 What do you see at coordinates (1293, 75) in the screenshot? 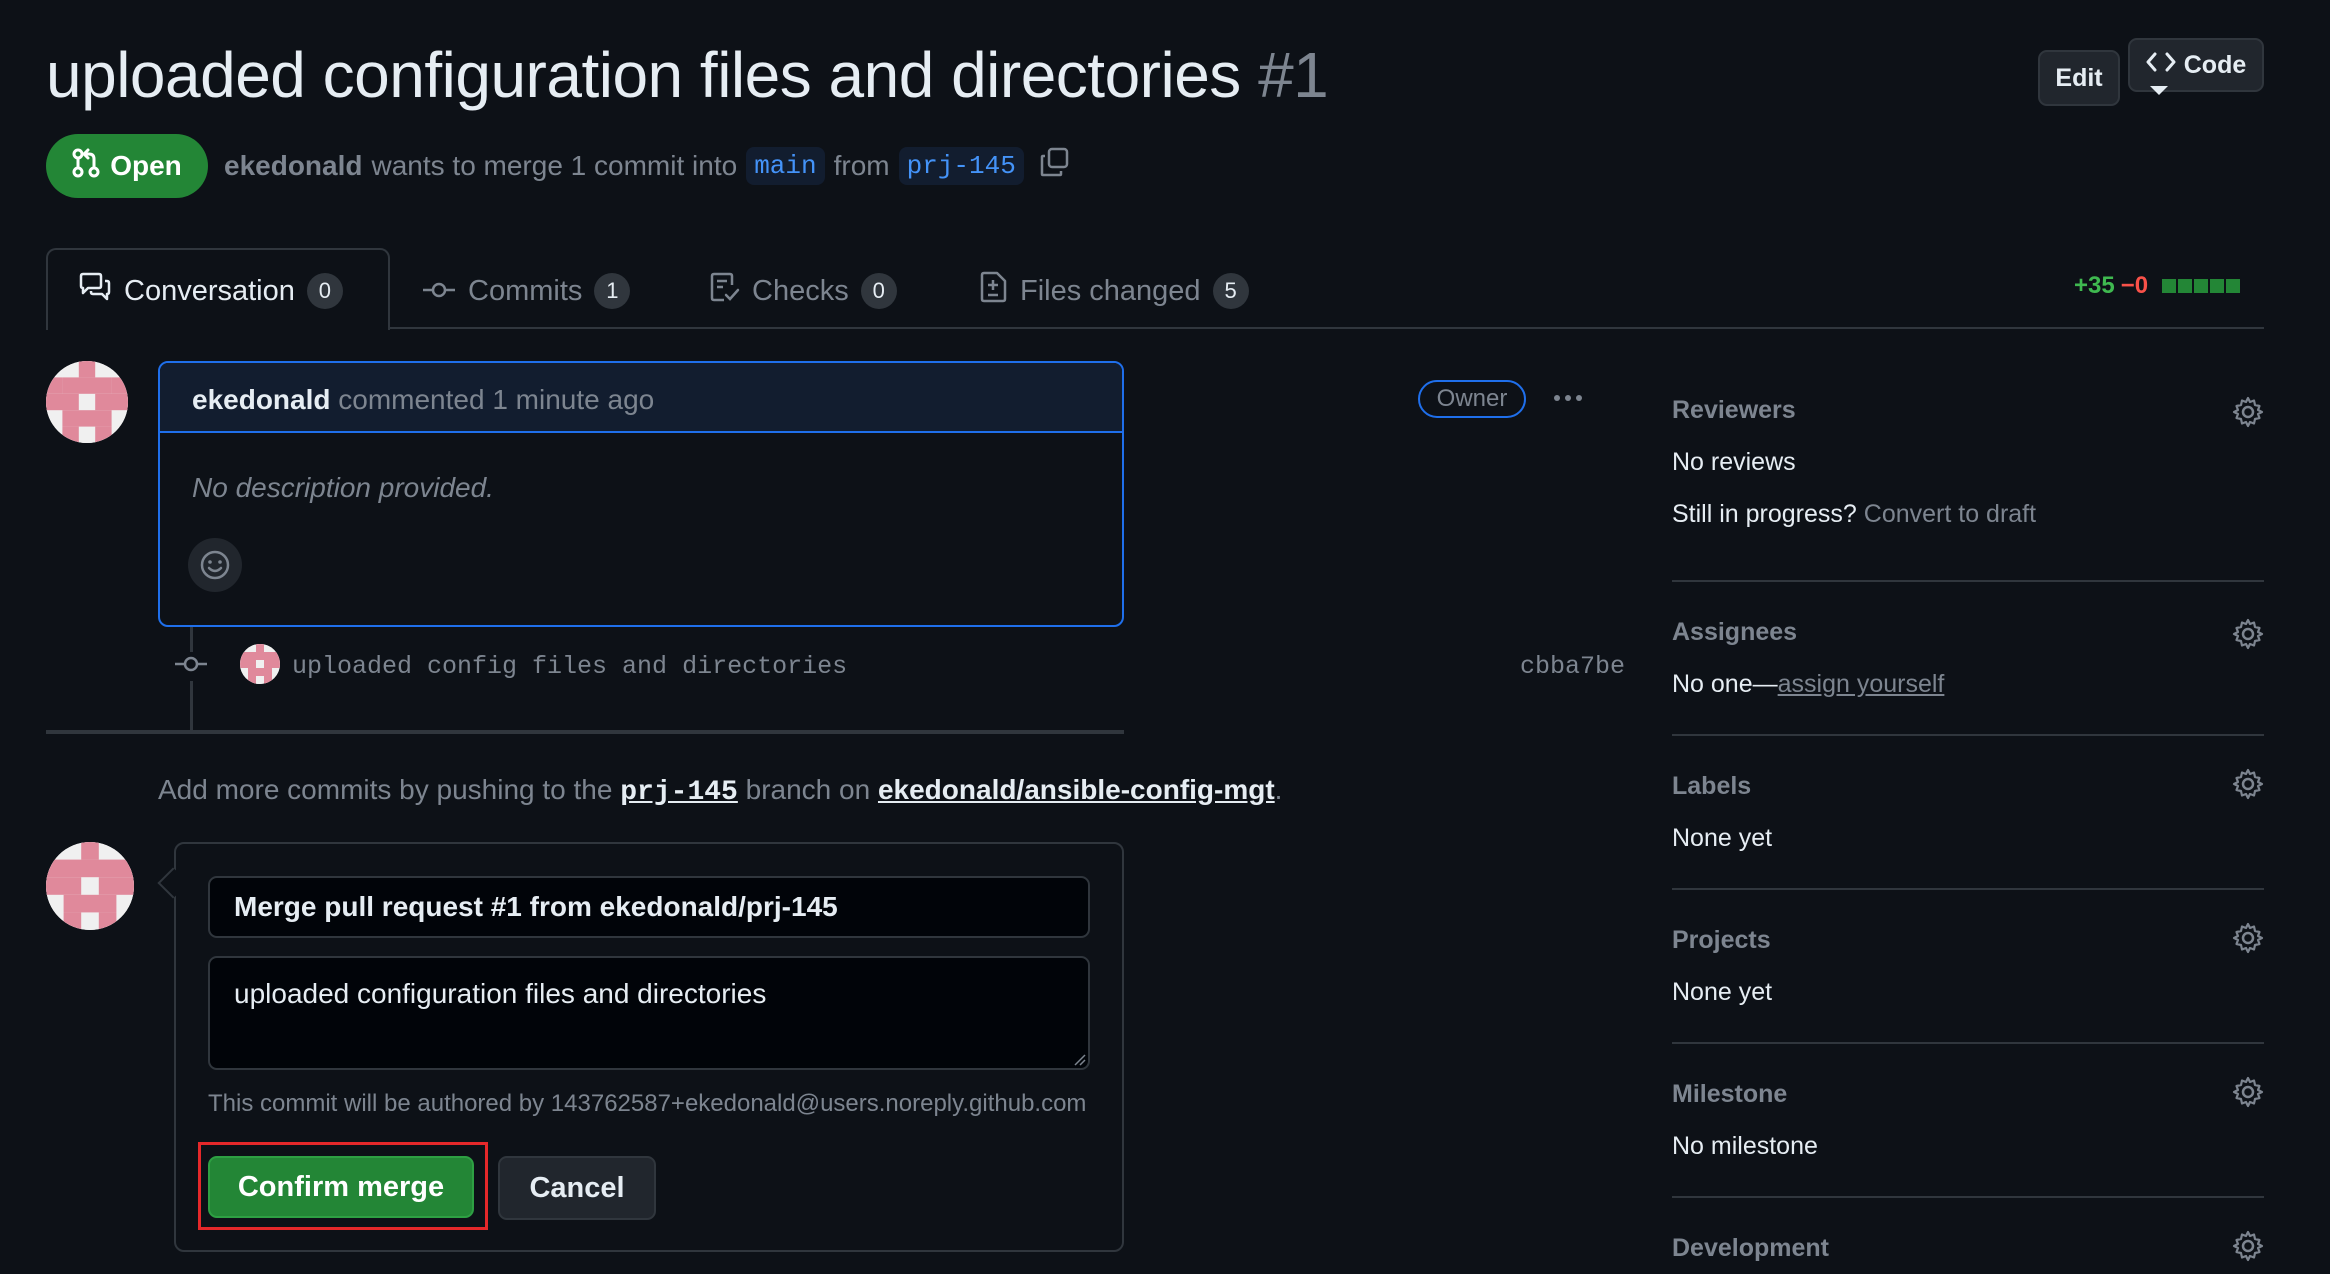
I see `pr-number: #1` at bounding box center [1293, 75].